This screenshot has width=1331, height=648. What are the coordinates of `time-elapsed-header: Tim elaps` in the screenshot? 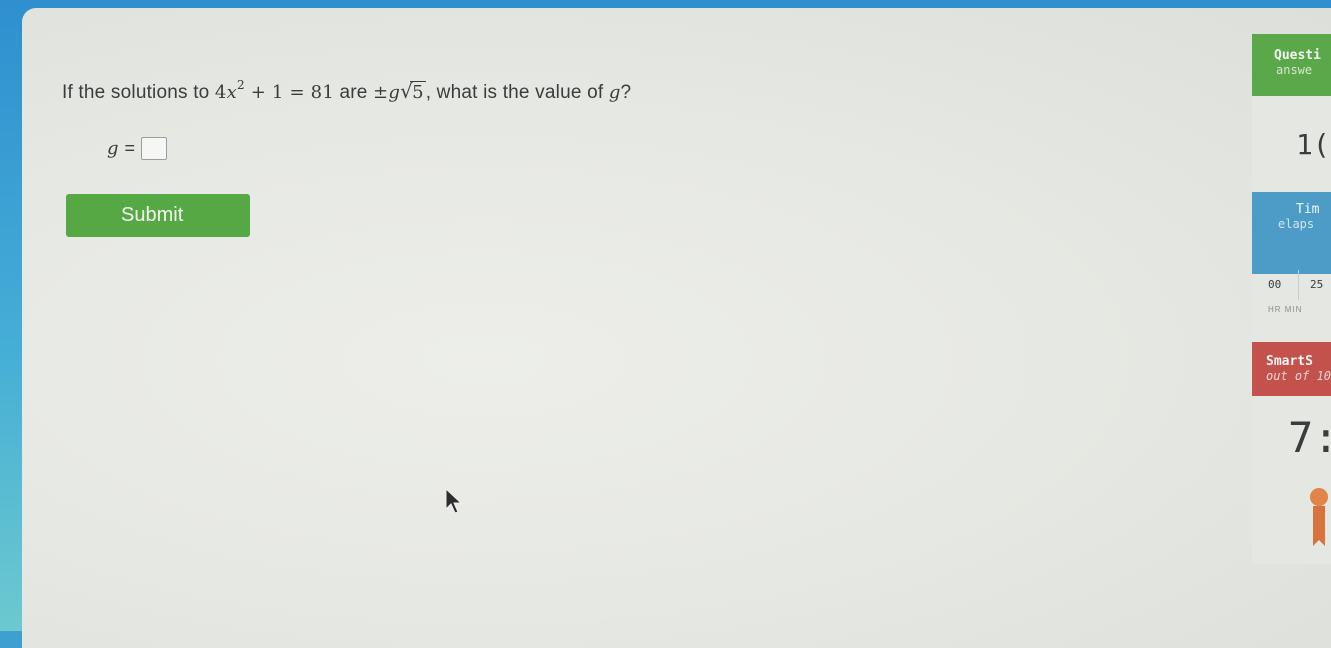 It's located at (1291, 233).